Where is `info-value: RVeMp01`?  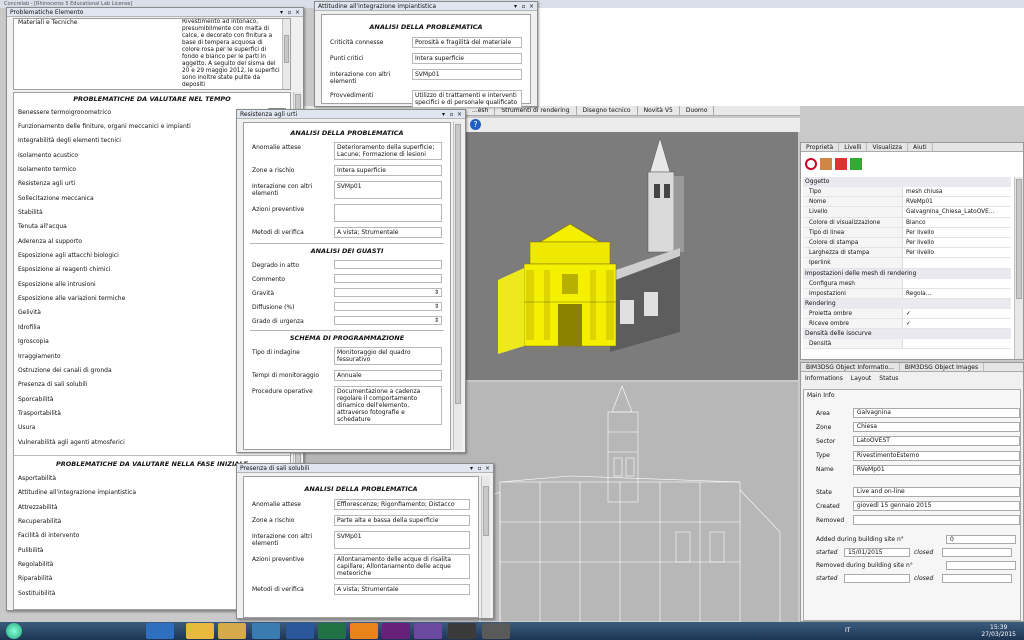
info-value: RVeMp01 is located at coordinates (936, 469).